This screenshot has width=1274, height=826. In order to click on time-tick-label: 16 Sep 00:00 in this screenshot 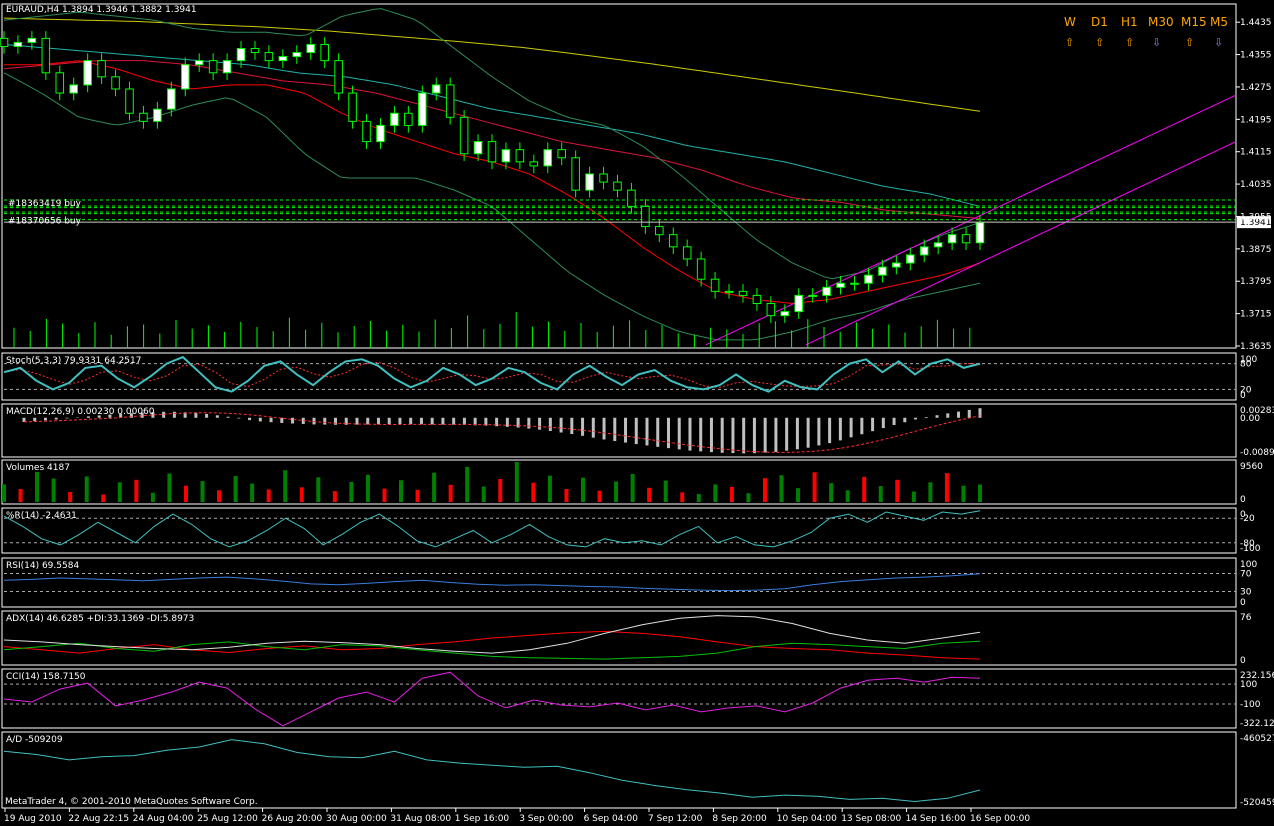, I will do `click(1000, 819)`.